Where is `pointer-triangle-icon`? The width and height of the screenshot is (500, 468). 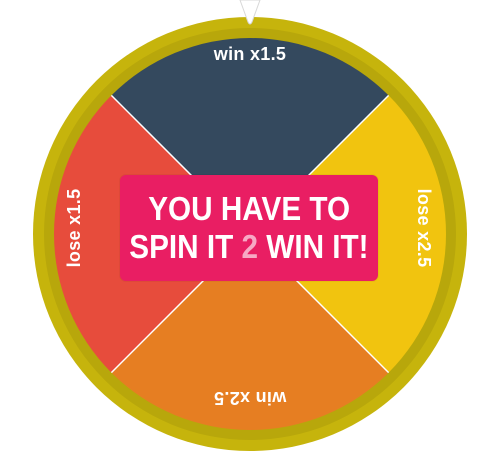 pointer-triangle-icon is located at coordinates (250, 12).